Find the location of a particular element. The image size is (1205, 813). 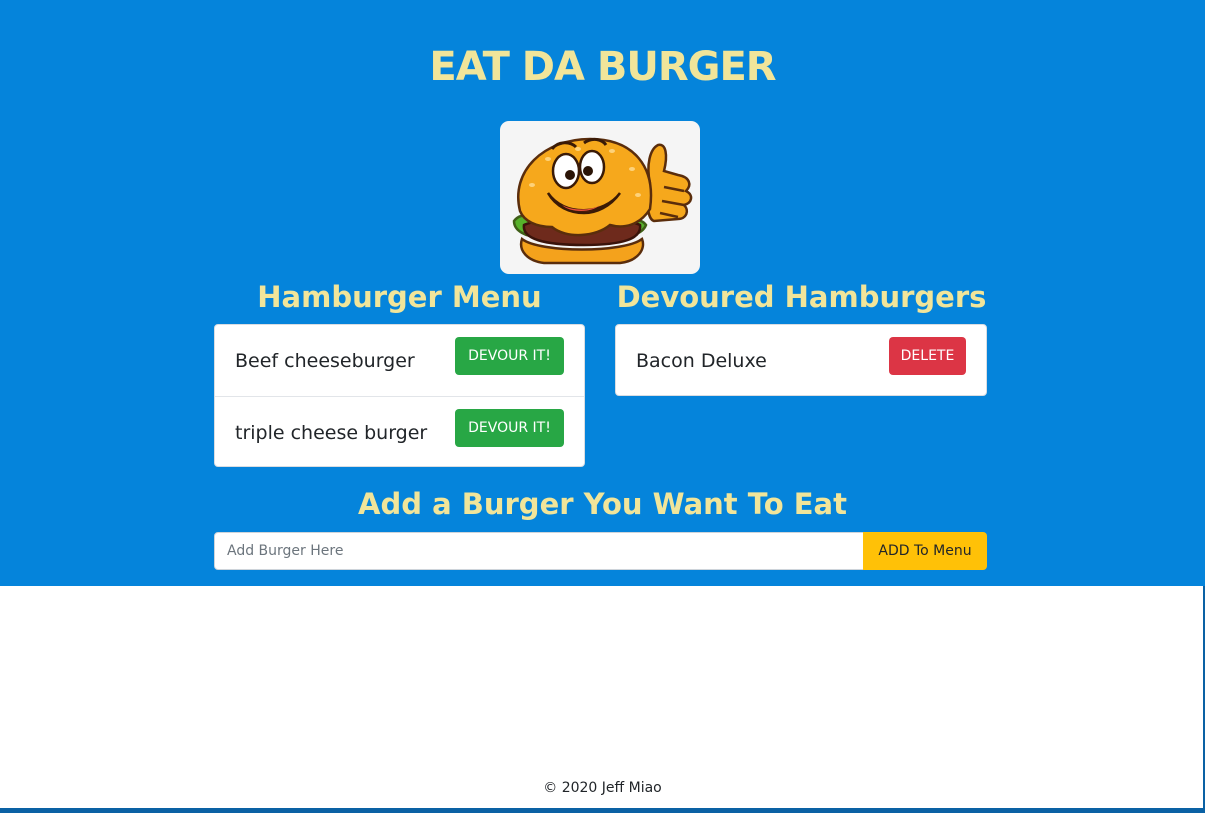

list-item: Beef cheeseburger DEVOUR IT! is located at coordinates (399, 360).